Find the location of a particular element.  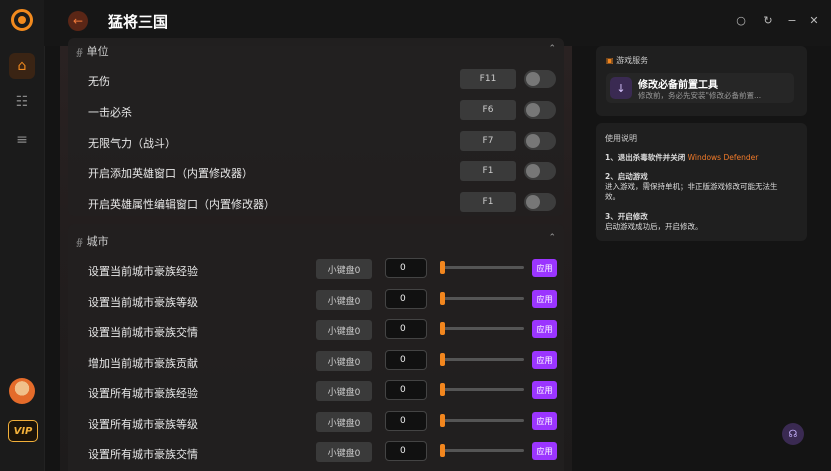

section-header: ▣ 游戏服务 is located at coordinates (627, 60).